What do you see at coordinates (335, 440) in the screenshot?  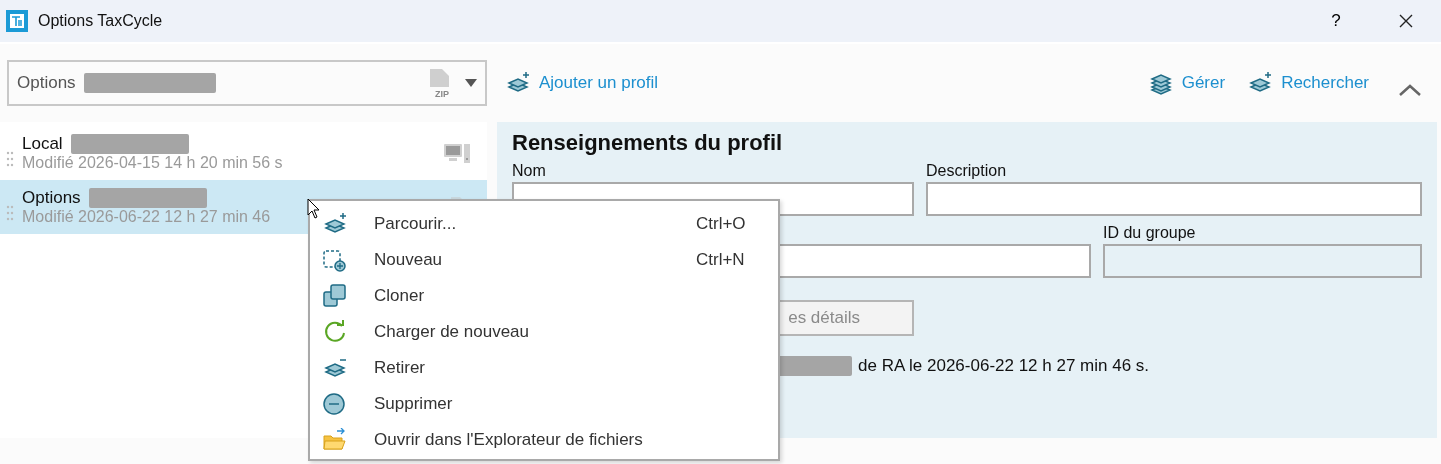 I see `folder-icon` at bounding box center [335, 440].